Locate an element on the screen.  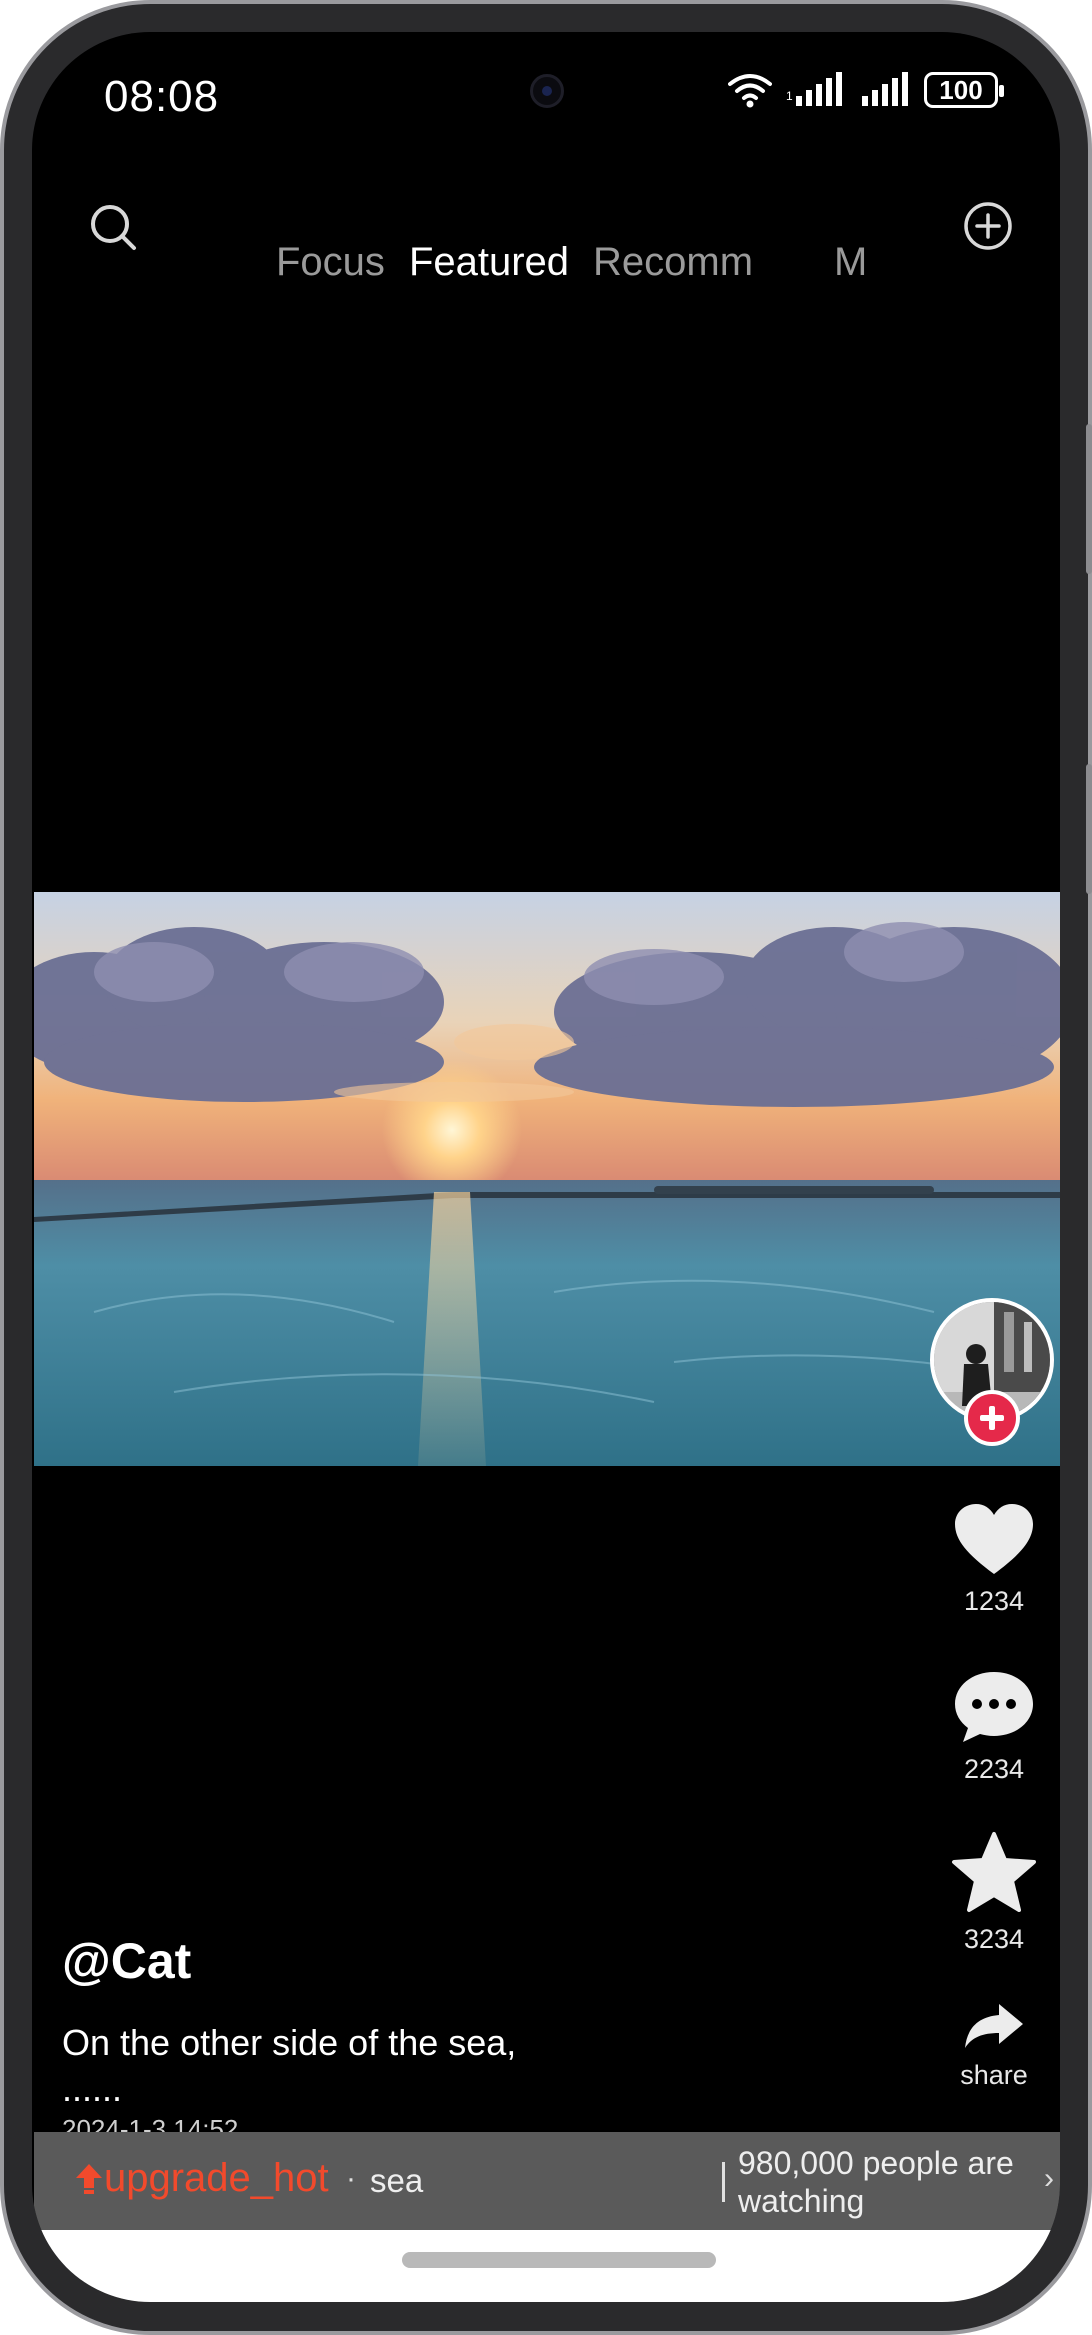
watching-count: 980,000 people are watching is located at coordinates (876, 2182).